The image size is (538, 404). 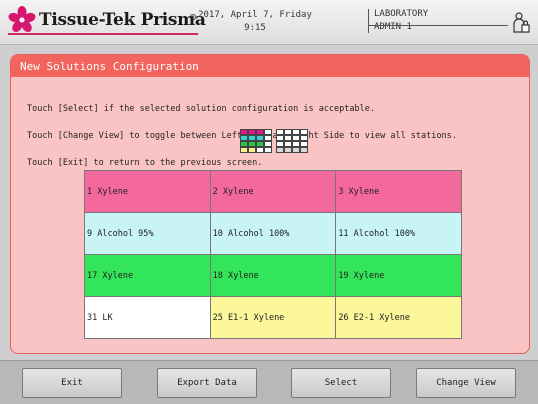 What do you see at coordinates (401, 14) in the screenshot?
I see `location-label: LABORATORY` at bounding box center [401, 14].